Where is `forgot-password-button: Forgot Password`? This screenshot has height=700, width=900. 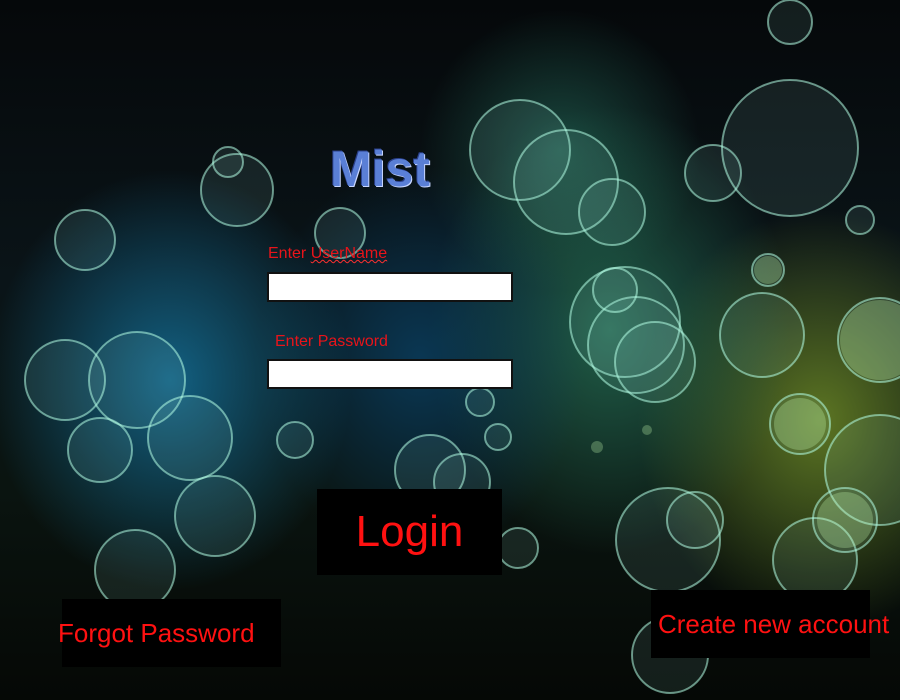
forgot-password-button: Forgot Password is located at coordinates (169, 633).